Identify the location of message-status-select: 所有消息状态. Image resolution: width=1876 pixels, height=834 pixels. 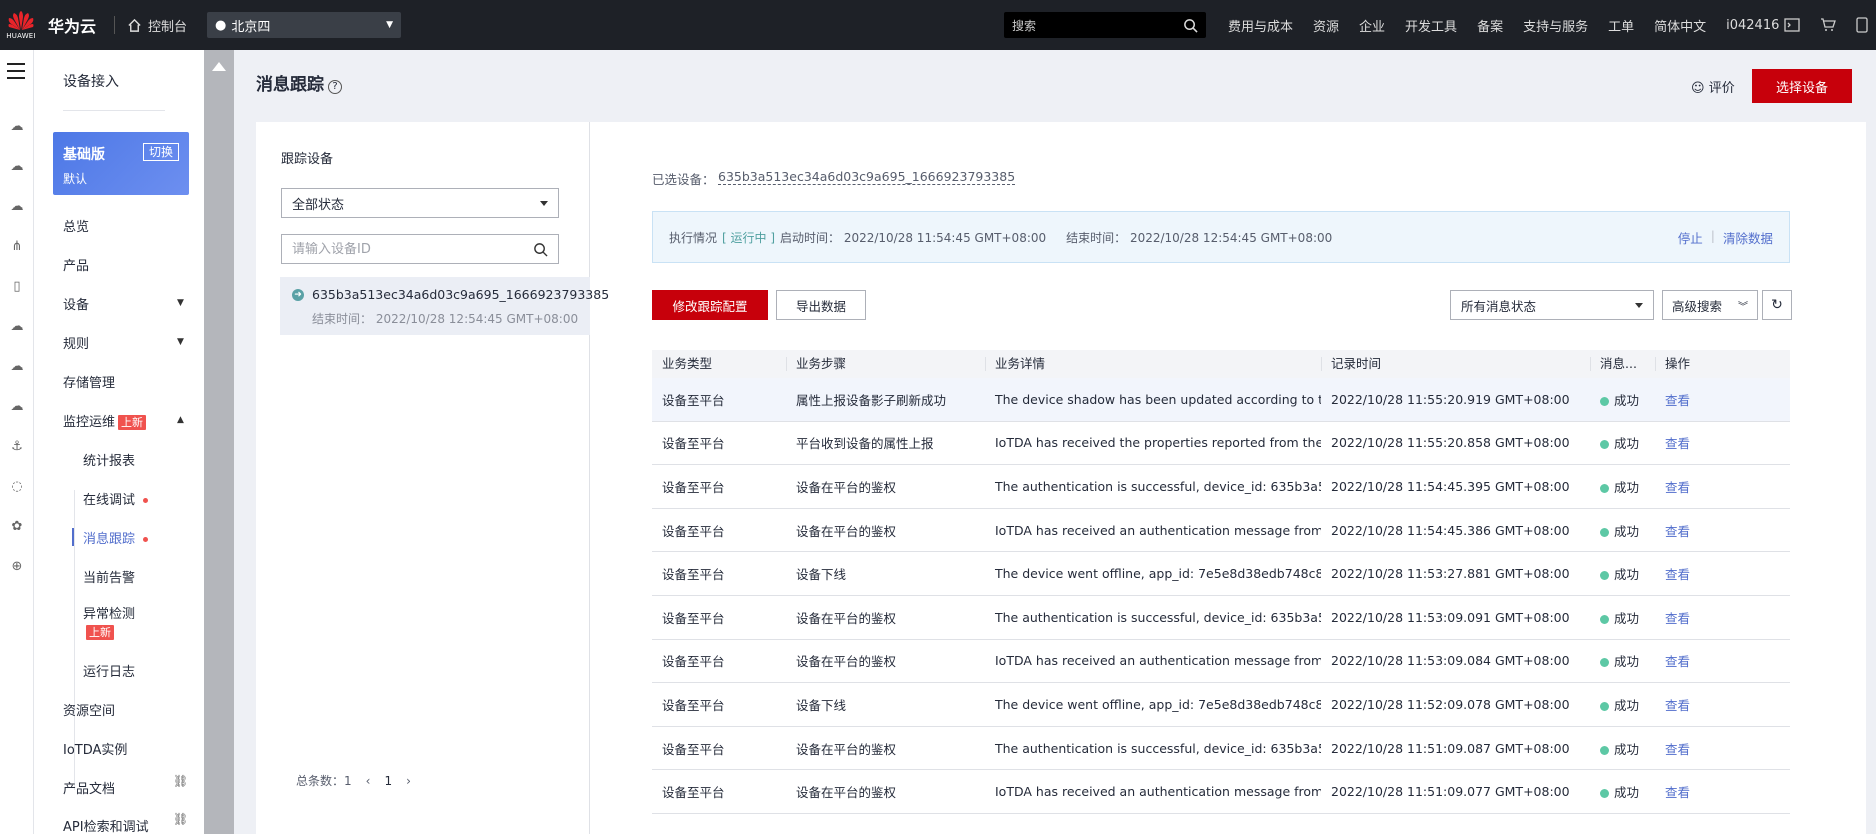
(1552, 305).